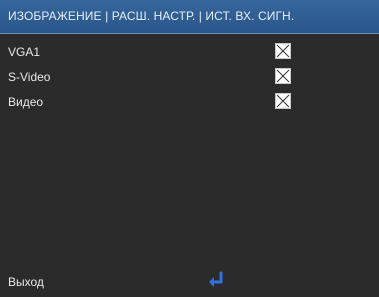 The width and height of the screenshot is (379, 297). Describe the element at coordinates (189, 53) in the screenshot. I see `source-row-vga1: VGA1` at that location.